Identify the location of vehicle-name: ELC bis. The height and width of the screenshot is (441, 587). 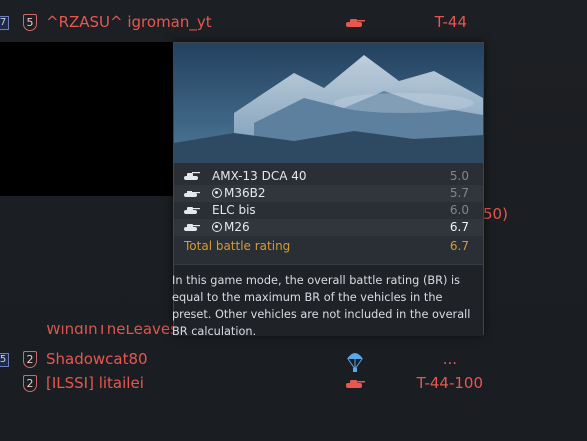
(234, 210).